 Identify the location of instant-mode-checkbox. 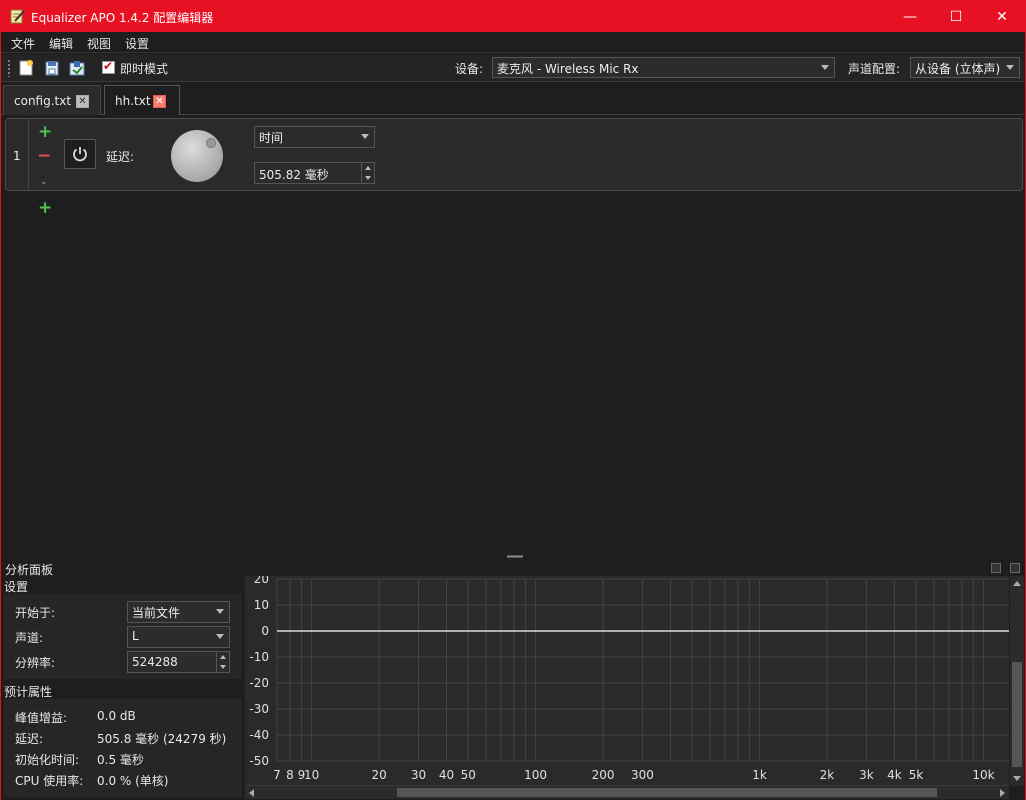
(108, 66).